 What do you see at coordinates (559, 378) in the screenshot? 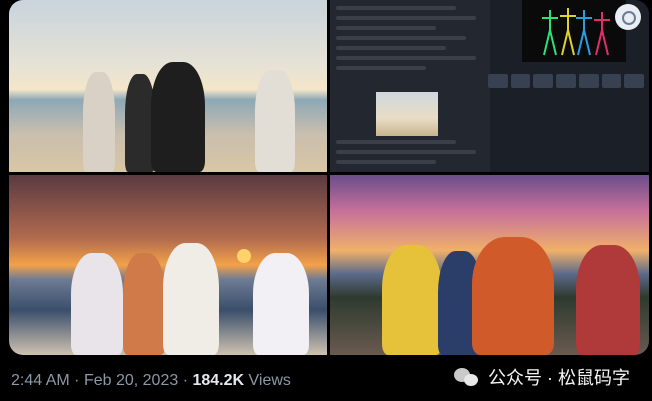
I see `watermark-text: 公众号 · 松鼠码字` at bounding box center [559, 378].